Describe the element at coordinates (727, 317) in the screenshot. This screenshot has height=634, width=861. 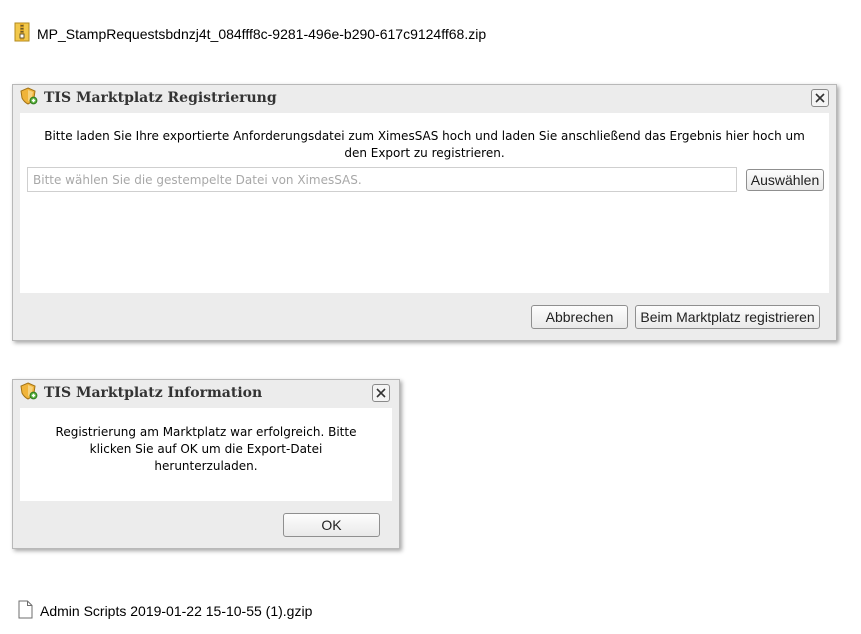
I see `register-marketplace-button: Beim Marktplatz registrieren` at that location.